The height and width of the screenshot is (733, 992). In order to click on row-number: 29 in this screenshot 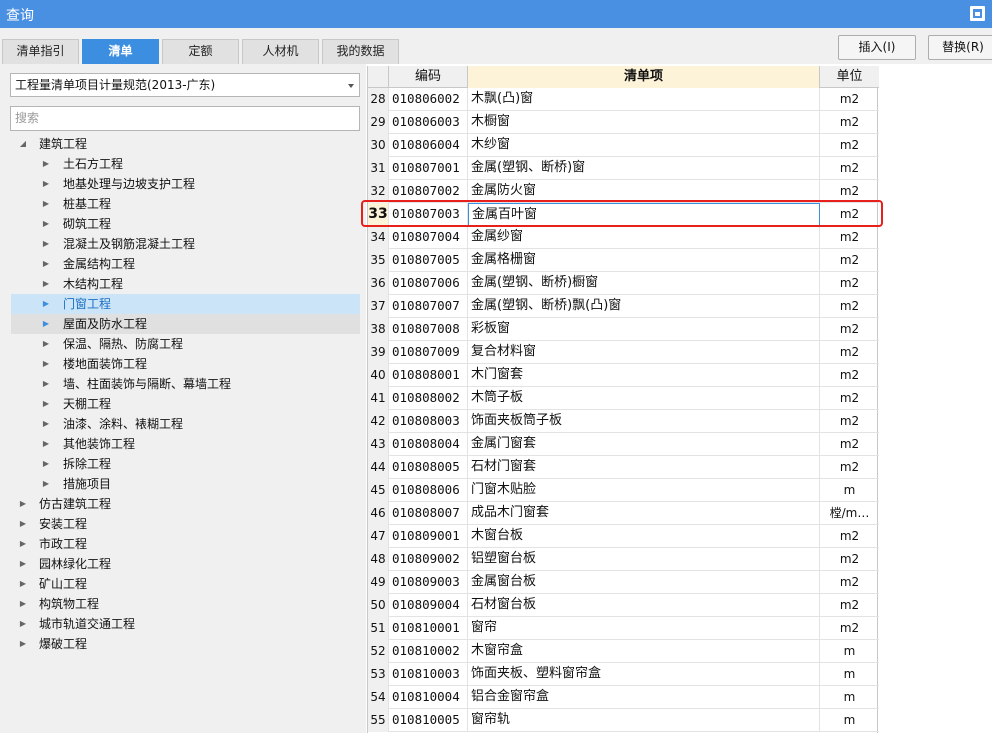, I will do `click(378, 122)`.